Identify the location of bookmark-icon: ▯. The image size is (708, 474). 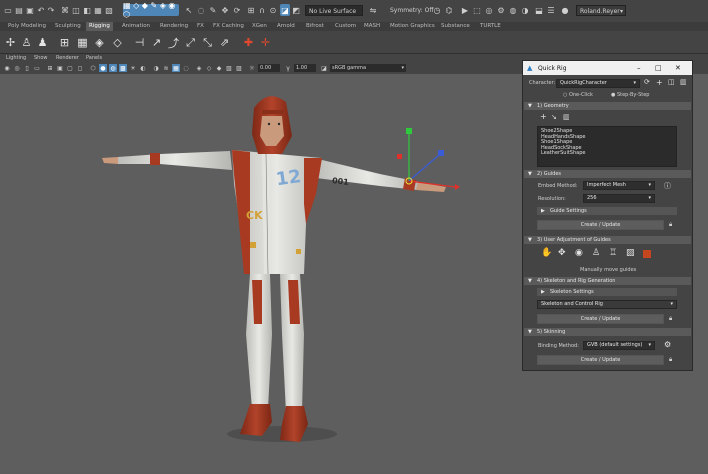
(27, 68).